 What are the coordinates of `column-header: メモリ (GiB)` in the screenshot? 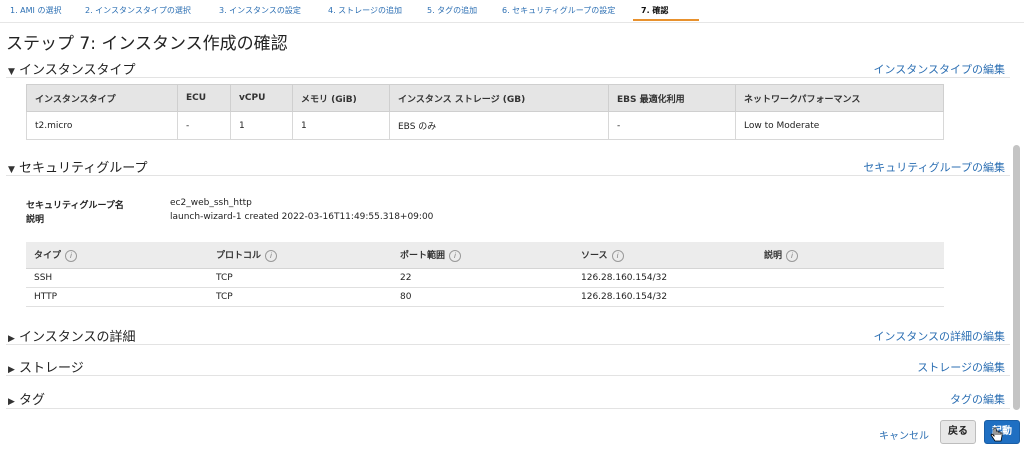 It's located at (341, 98).